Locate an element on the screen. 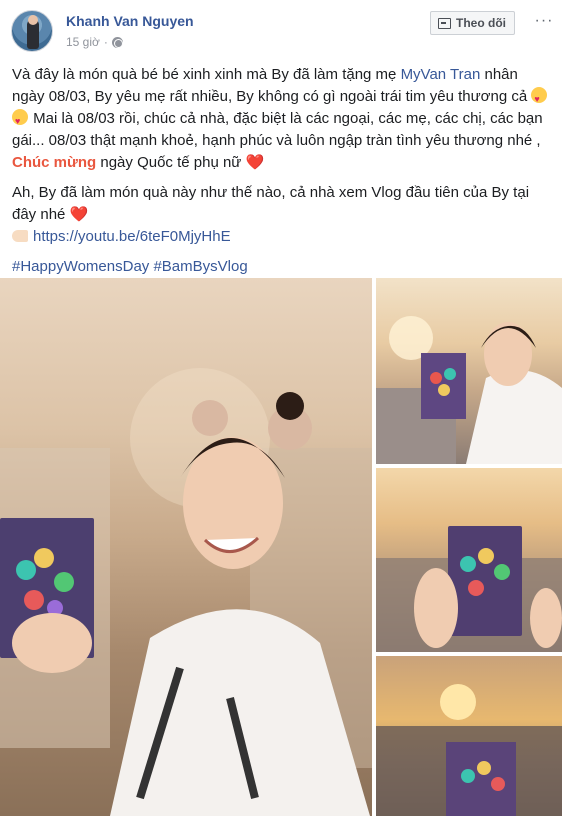 The image size is (562, 816). avatar-head is located at coordinates (33, 20).